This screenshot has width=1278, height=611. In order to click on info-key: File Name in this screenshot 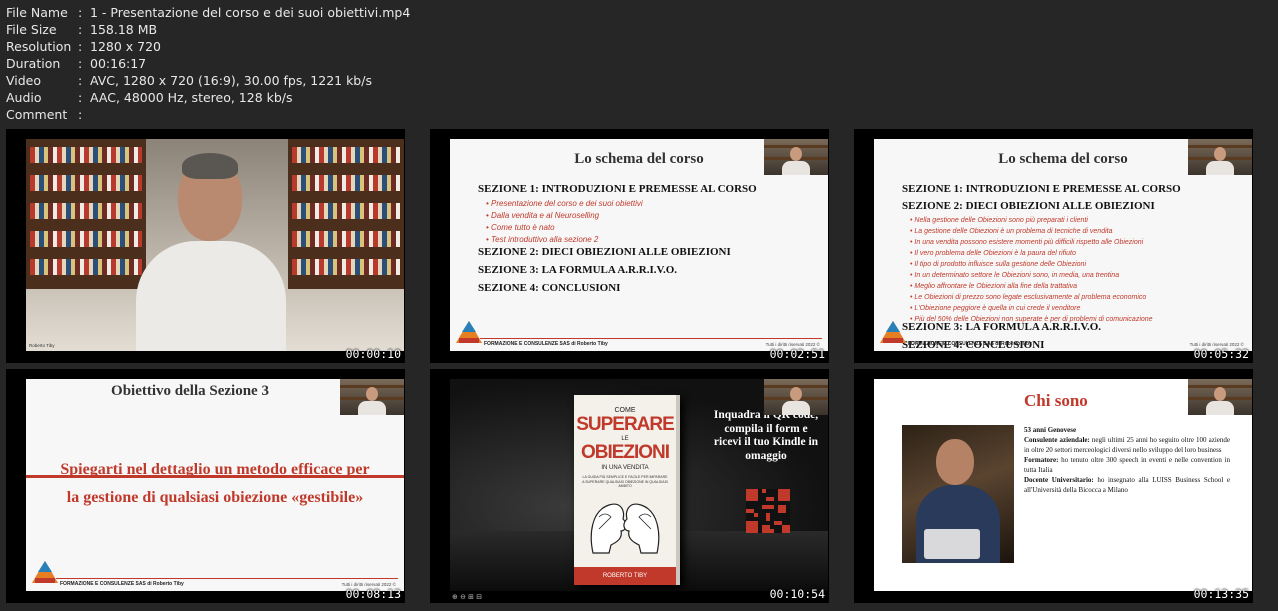, I will do `click(37, 12)`.